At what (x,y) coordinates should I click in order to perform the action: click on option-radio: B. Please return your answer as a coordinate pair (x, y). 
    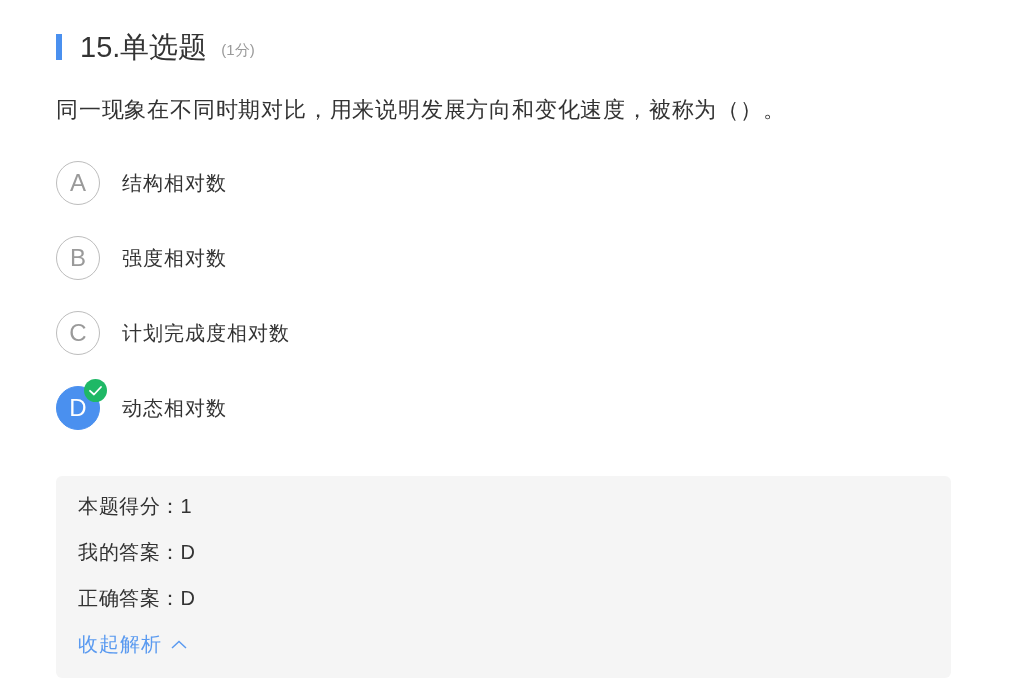
    Looking at the image, I should click on (78, 258).